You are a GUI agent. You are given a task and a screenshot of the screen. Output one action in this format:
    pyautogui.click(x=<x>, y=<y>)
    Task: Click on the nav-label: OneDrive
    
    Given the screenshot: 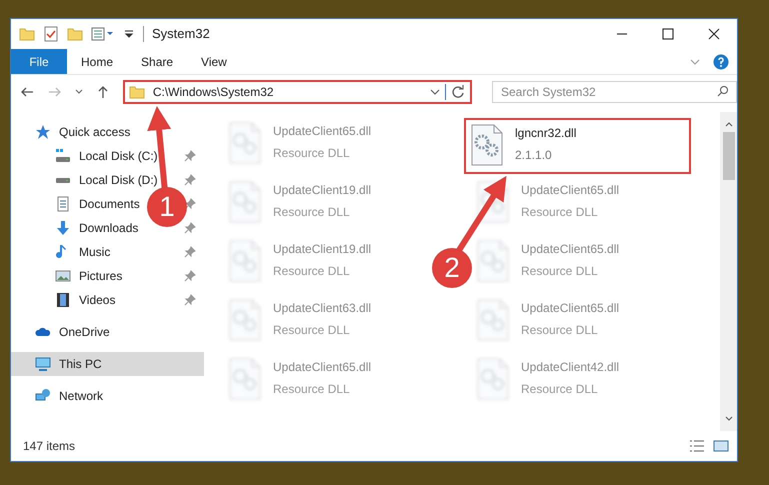 What is the action you would take?
    pyautogui.click(x=84, y=332)
    